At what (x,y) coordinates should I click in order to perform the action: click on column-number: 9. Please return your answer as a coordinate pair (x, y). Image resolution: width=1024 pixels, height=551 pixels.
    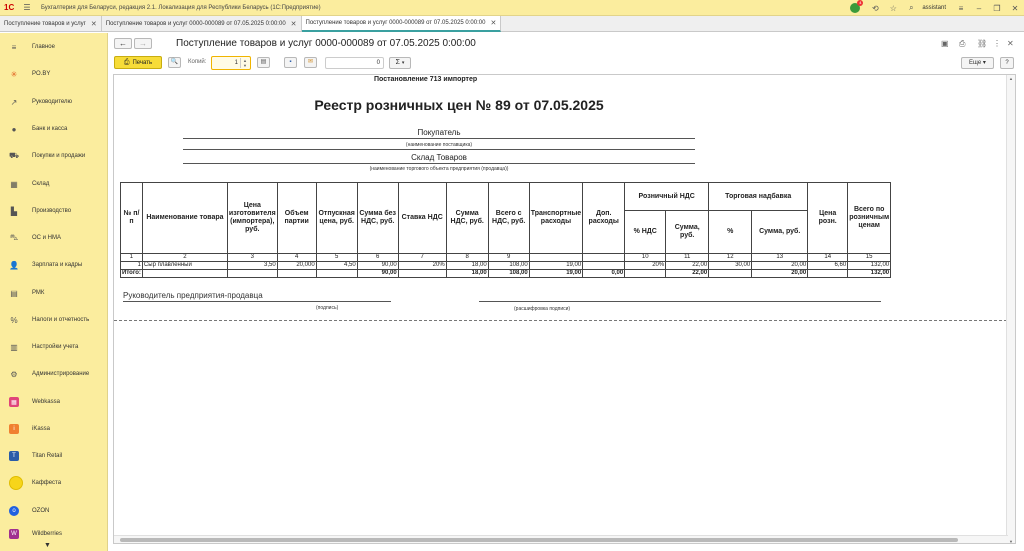
    Looking at the image, I should click on (508, 257).